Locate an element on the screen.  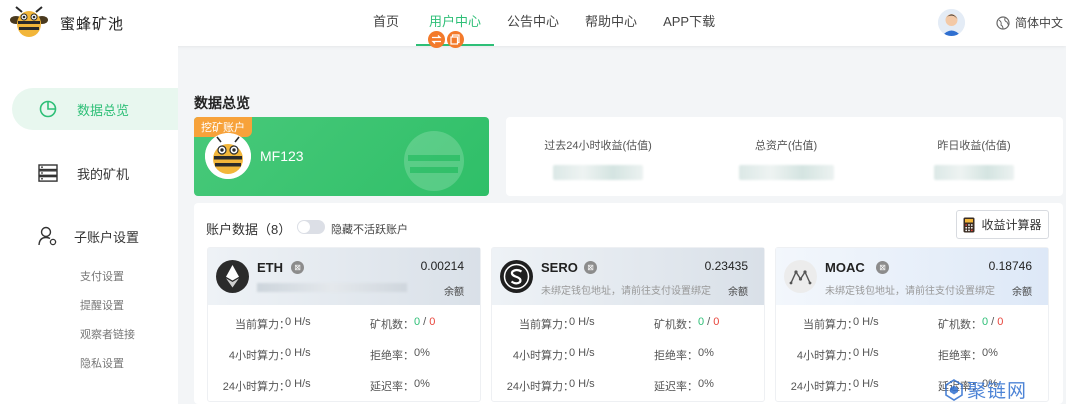
sidebar: 数据总览 我的矿机 子账户设置 支付设置 提醒设置 观察者链接 隐私设置 is located at coordinates (89, 225).